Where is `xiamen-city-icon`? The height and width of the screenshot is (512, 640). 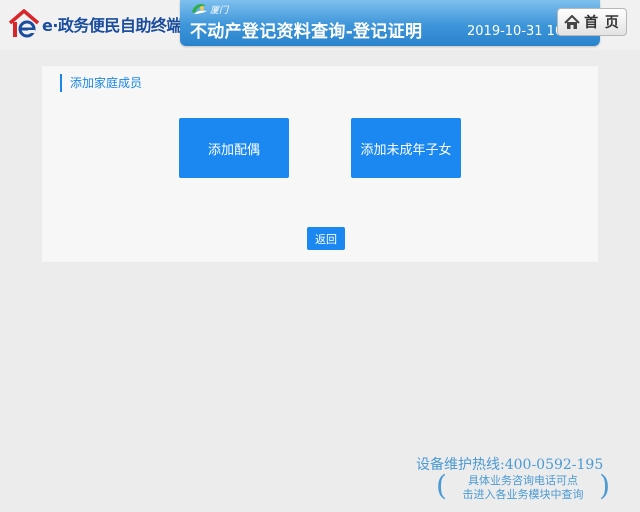
xiamen-city-icon is located at coordinates (199, 9).